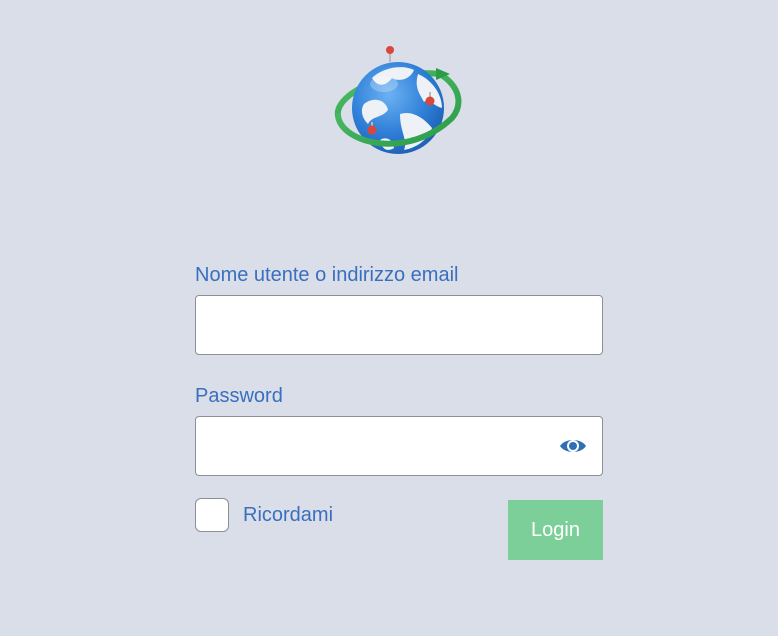 The width and height of the screenshot is (778, 636). Describe the element at coordinates (327, 275) in the screenshot. I see `username-label: Nome utente o indirizzo email` at that location.